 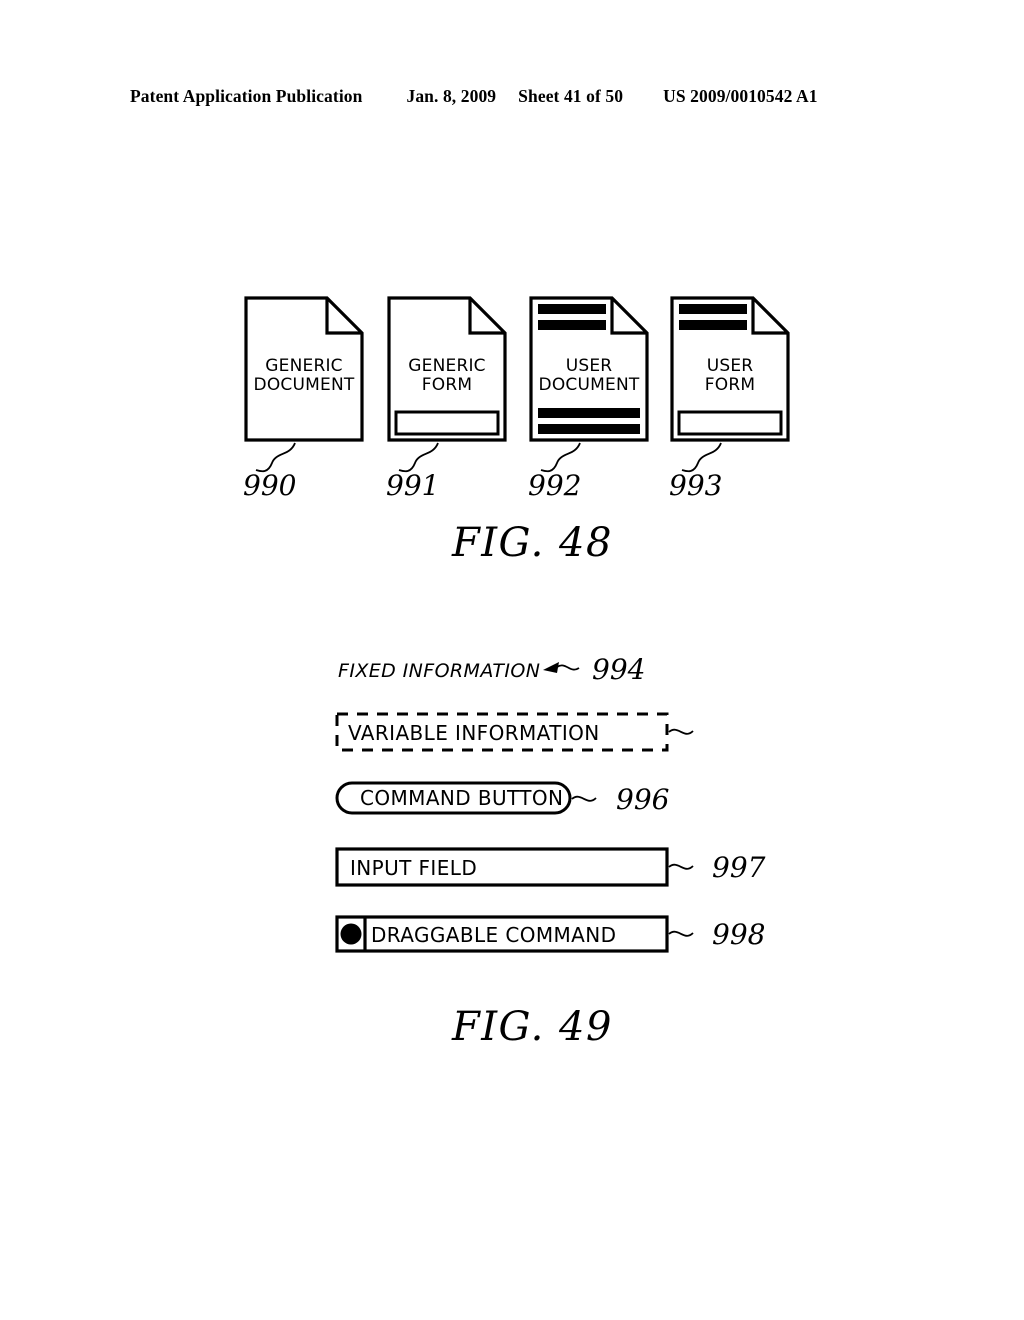 I want to click on header-sheet-number: Sheet 41 of 50, so click(x=571, y=96).